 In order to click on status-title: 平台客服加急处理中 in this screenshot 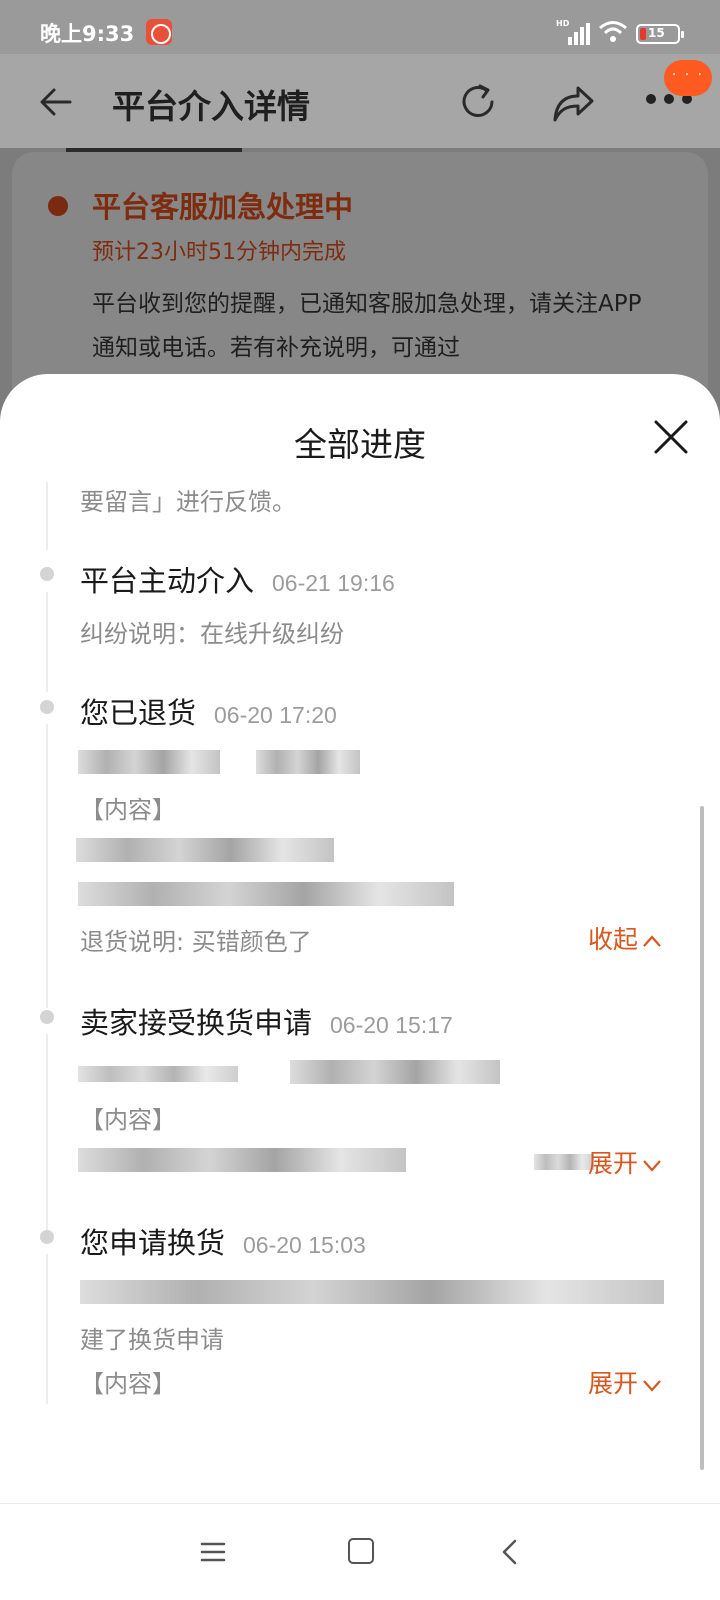, I will do `click(223, 207)`.